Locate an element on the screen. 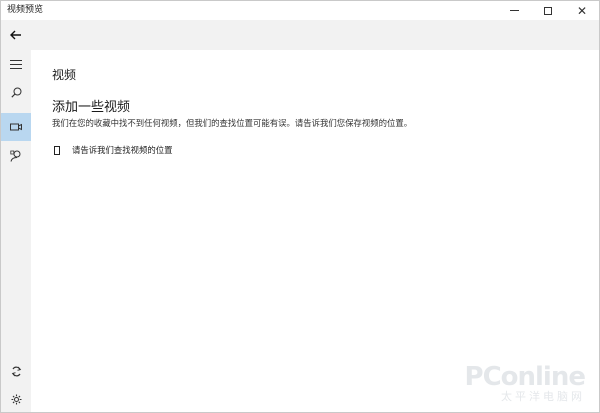  watermark: PConline 太平洋电脑网 is located at coordinates (525, 383).